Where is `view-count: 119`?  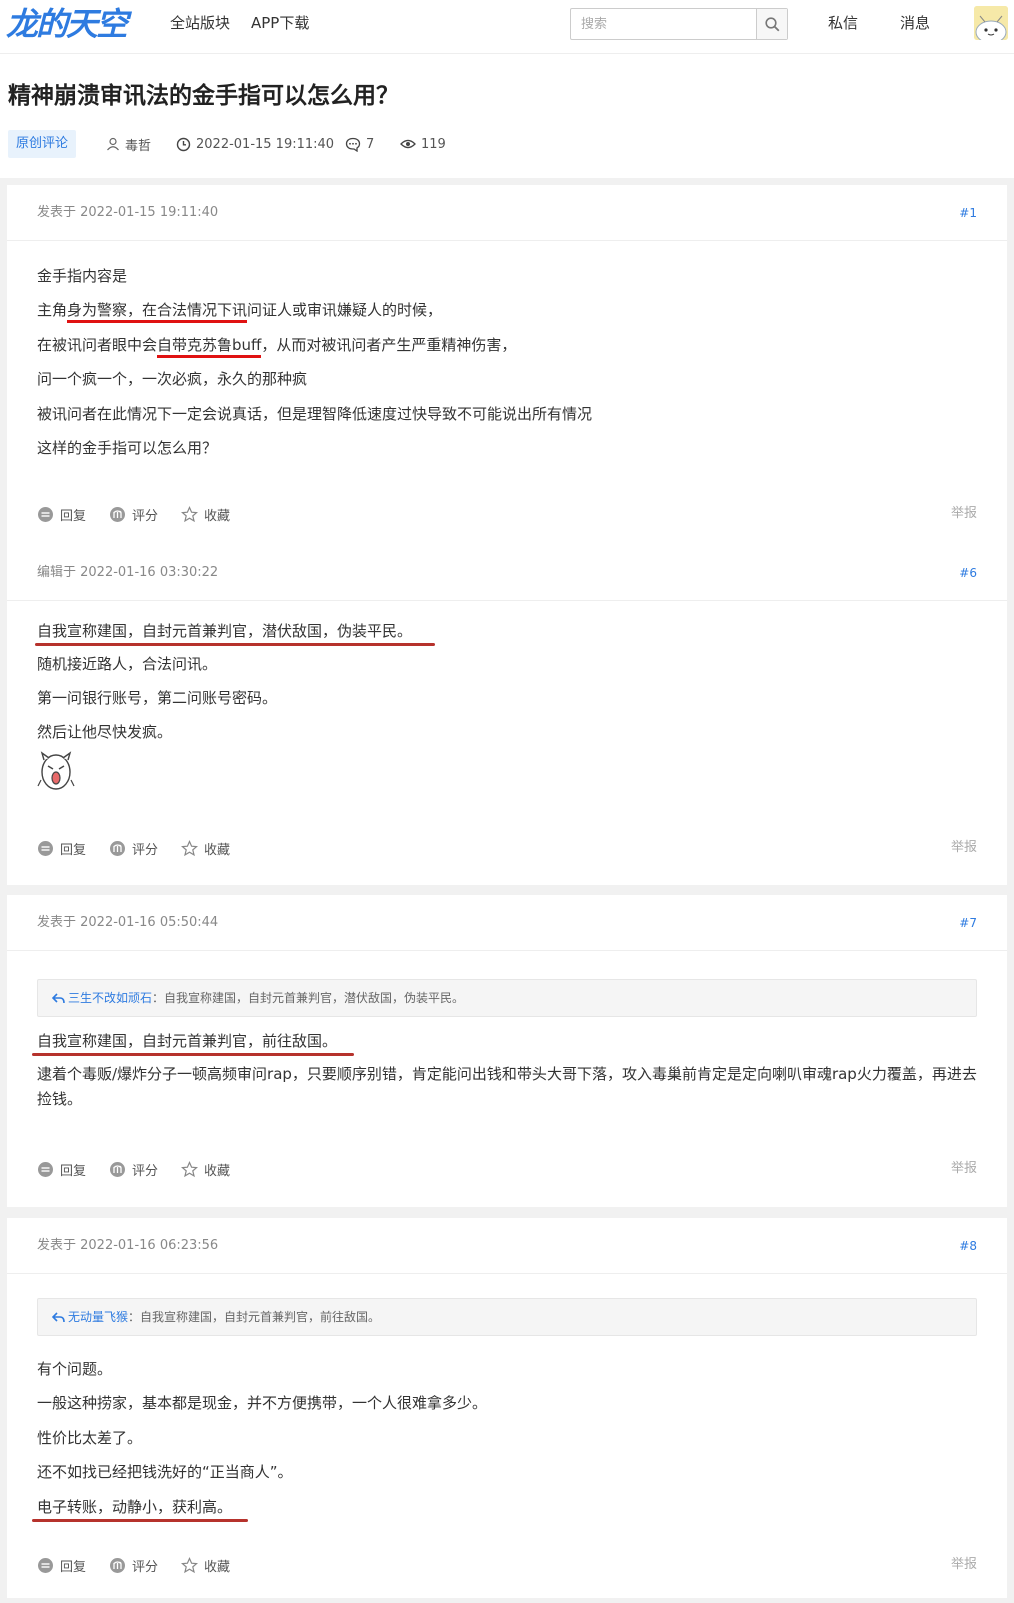 view-count: 119 is located at coordinates (423, 144).